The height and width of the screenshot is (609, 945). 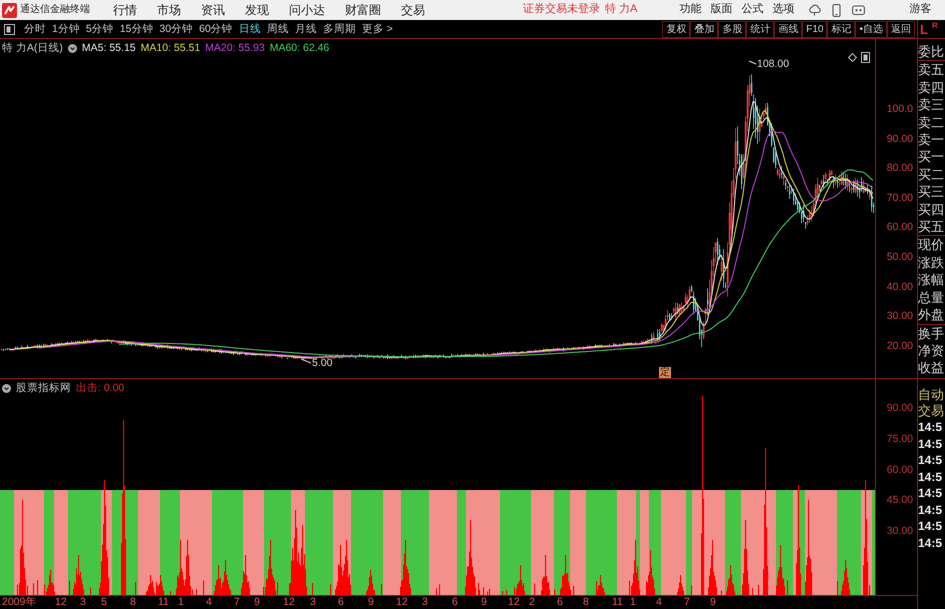 What do you see at coordinates (752, 10) in the screenshot?
I see `tool-menu-item: 公式` at bounding box center [752, 10].